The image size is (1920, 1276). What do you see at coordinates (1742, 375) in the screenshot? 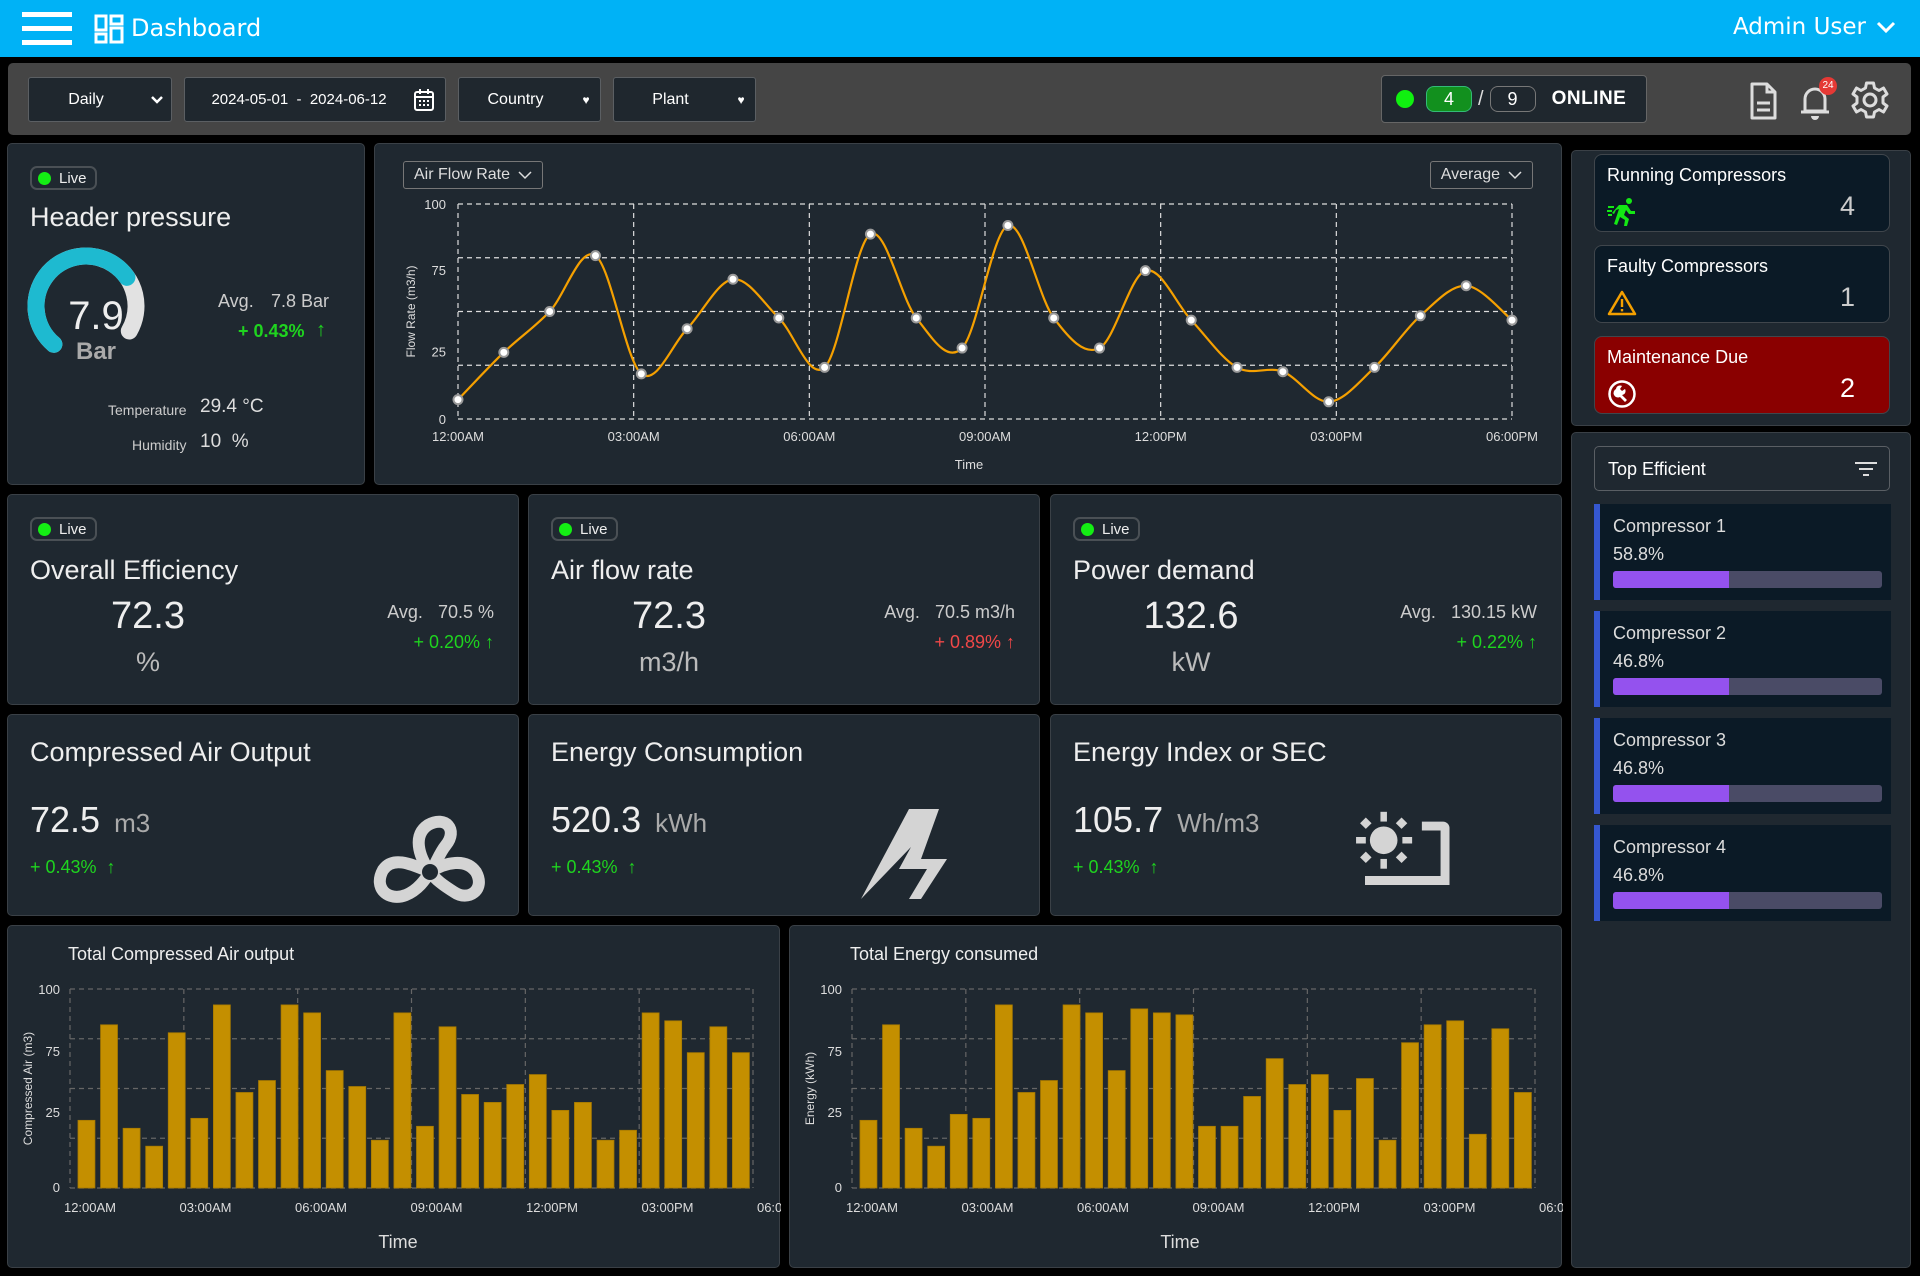
I see `maintenance-due-card: Maintenance Due 2` at bounding box center [1742, 375].